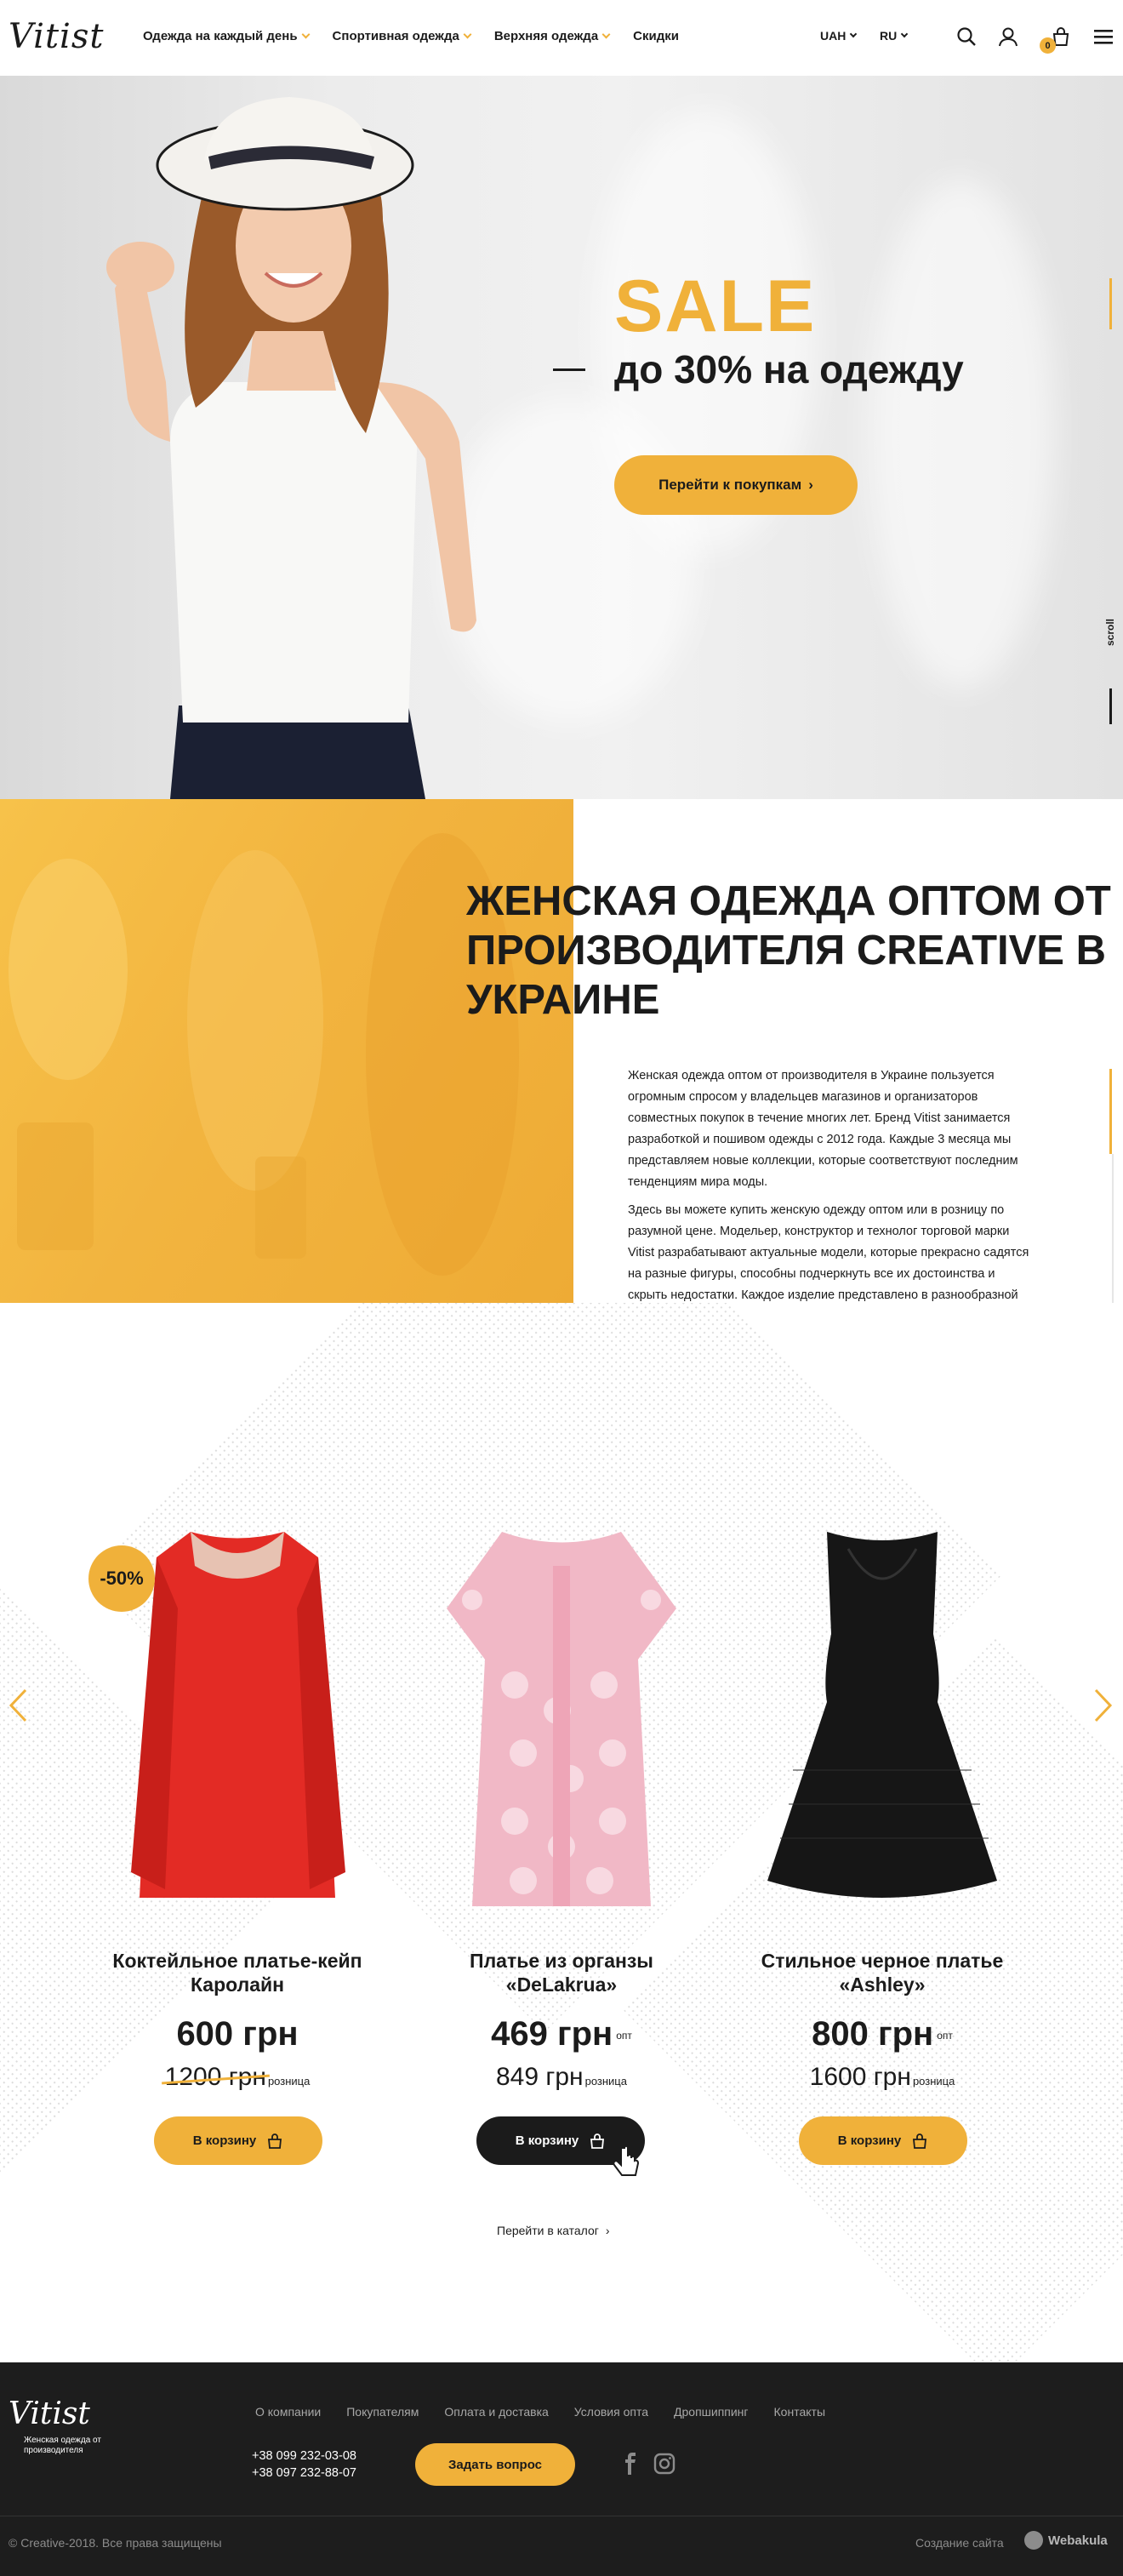 The height and width of the screenshot is (2576, 1123). What do you see at coordinates (264, 1054) in the screenshot?
I see `about-photo-overlay` at bounding box center [264, 1054].